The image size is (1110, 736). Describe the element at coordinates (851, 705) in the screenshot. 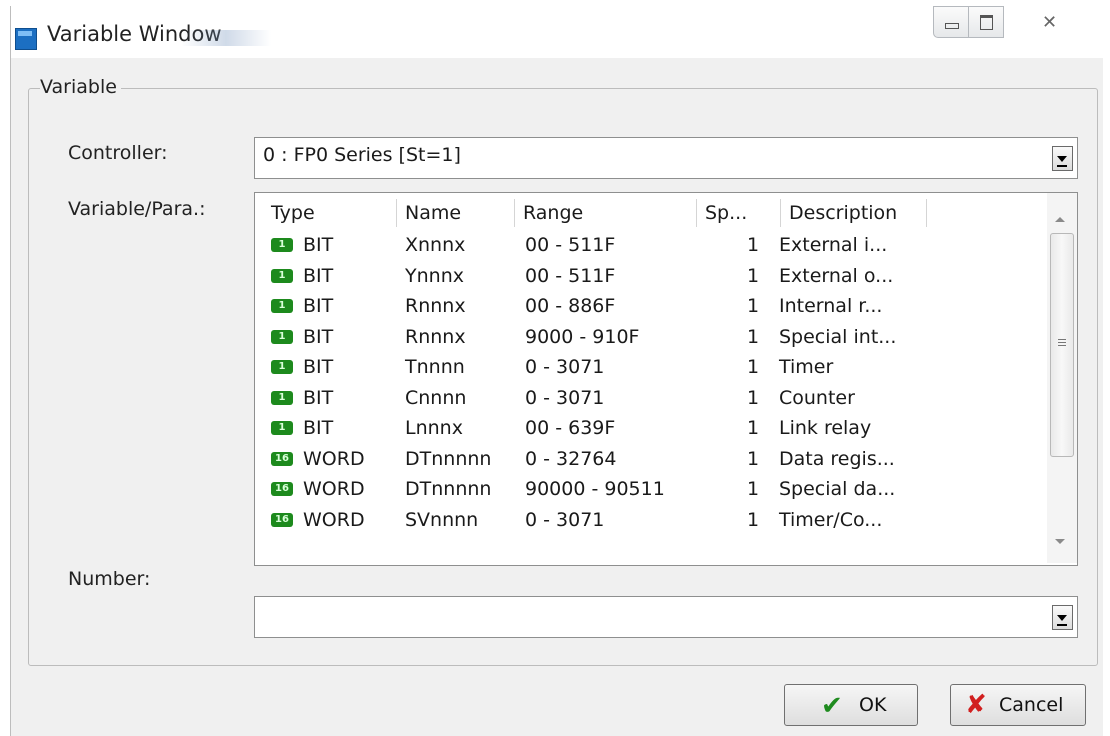

I see `ok-button: ✔ OK` at that location.